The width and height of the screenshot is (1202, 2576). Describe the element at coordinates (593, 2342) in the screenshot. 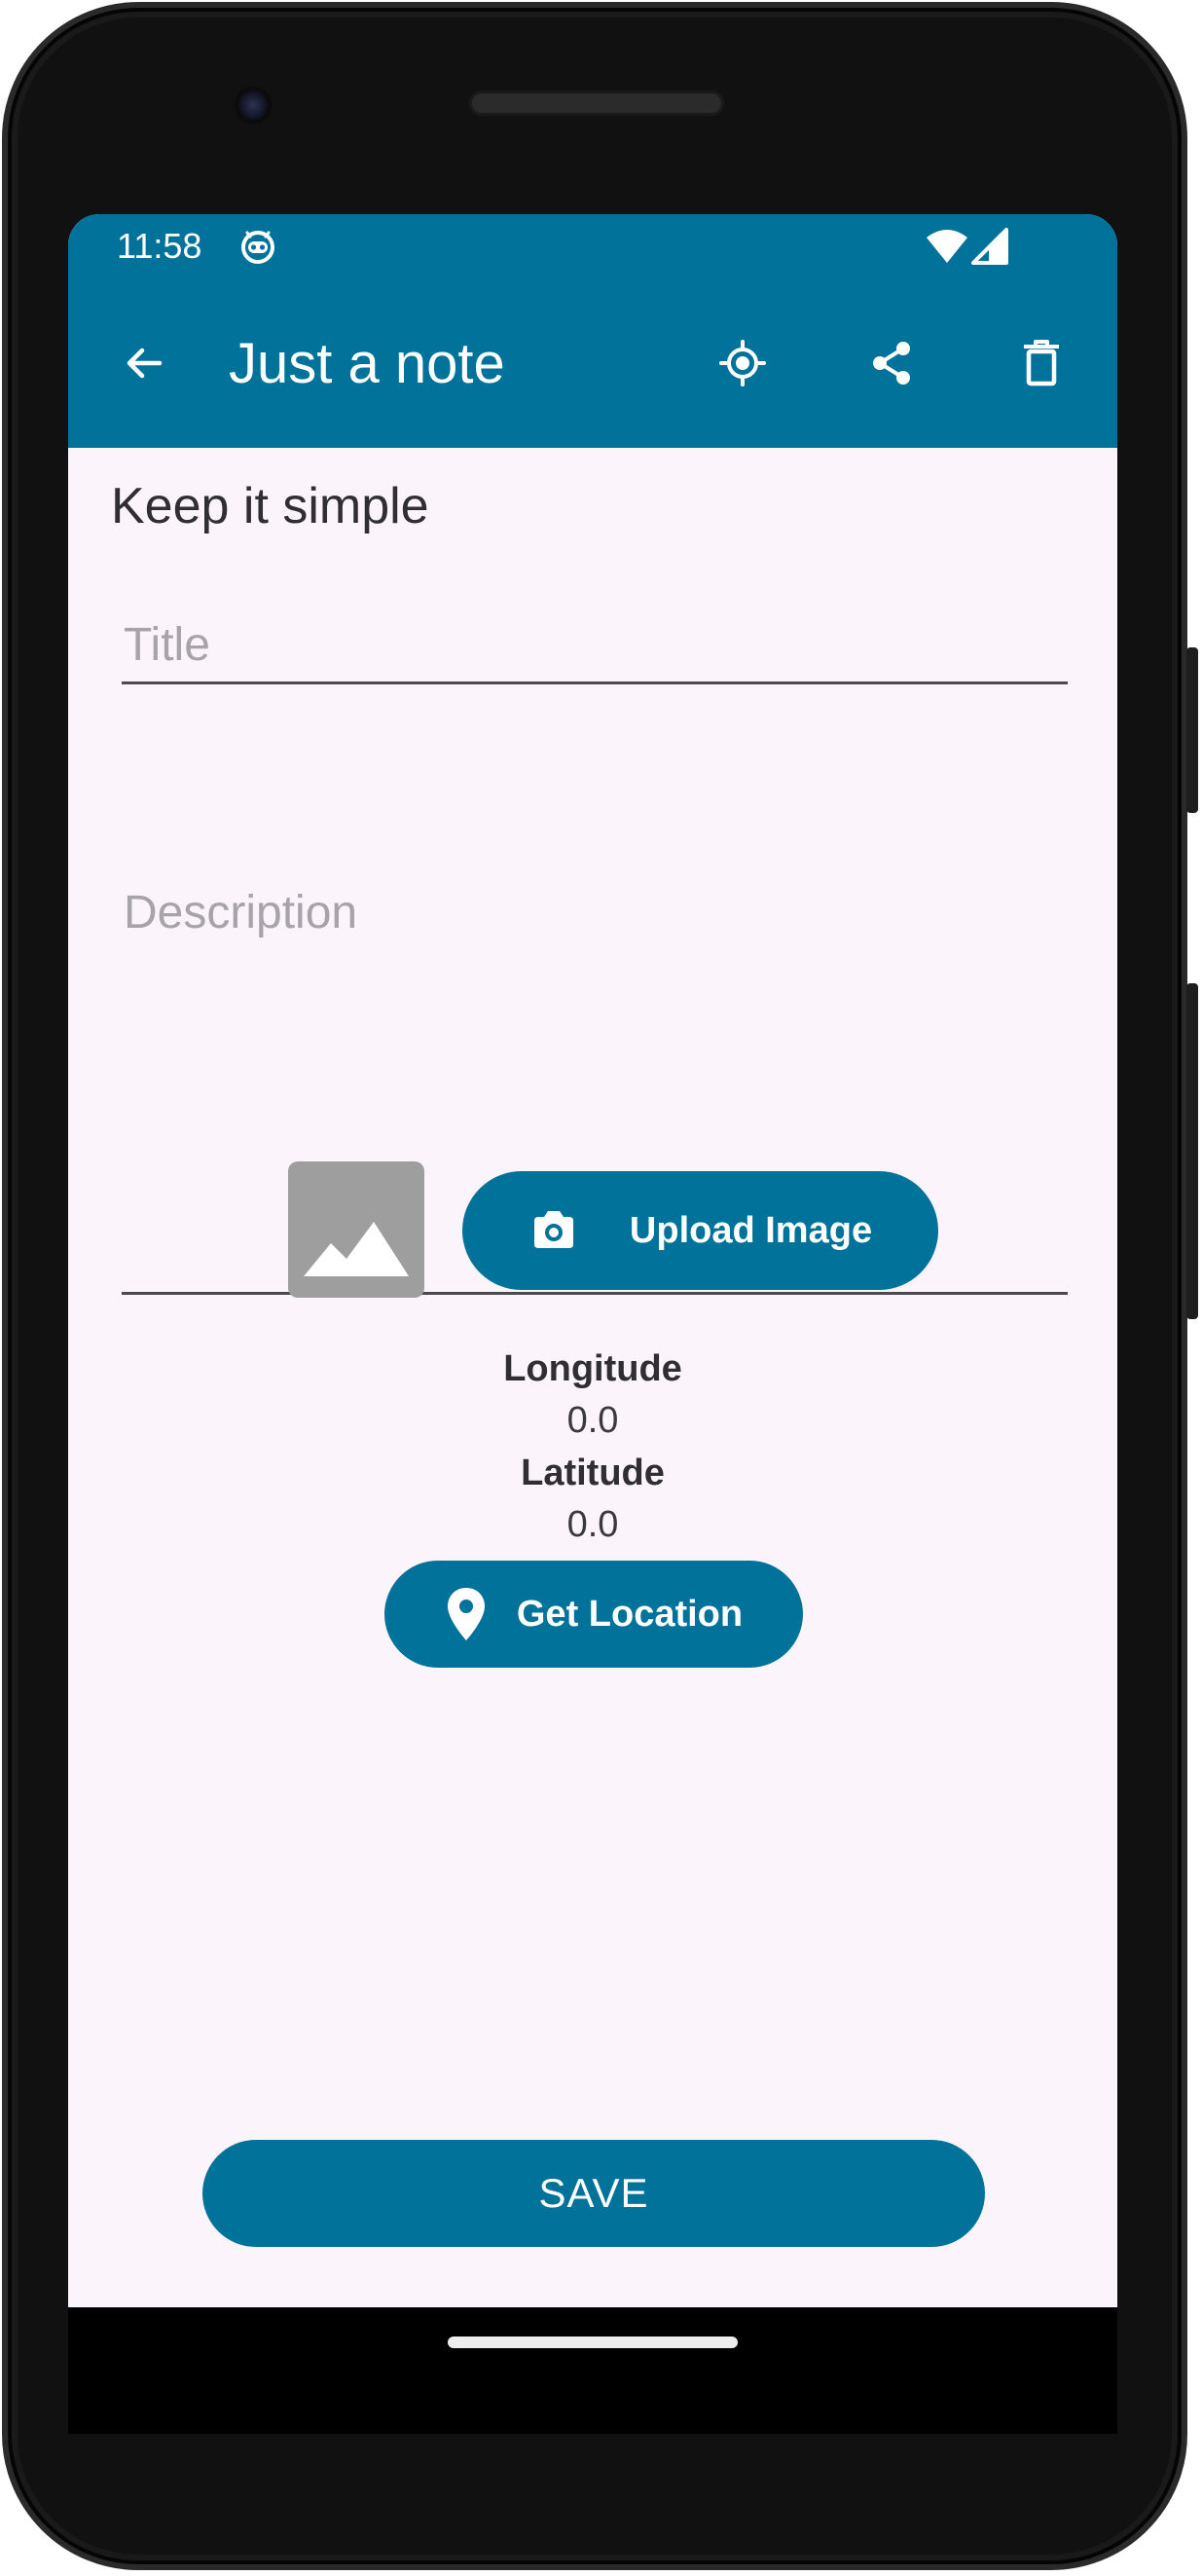

I see `home-gesture-handle` at that location.